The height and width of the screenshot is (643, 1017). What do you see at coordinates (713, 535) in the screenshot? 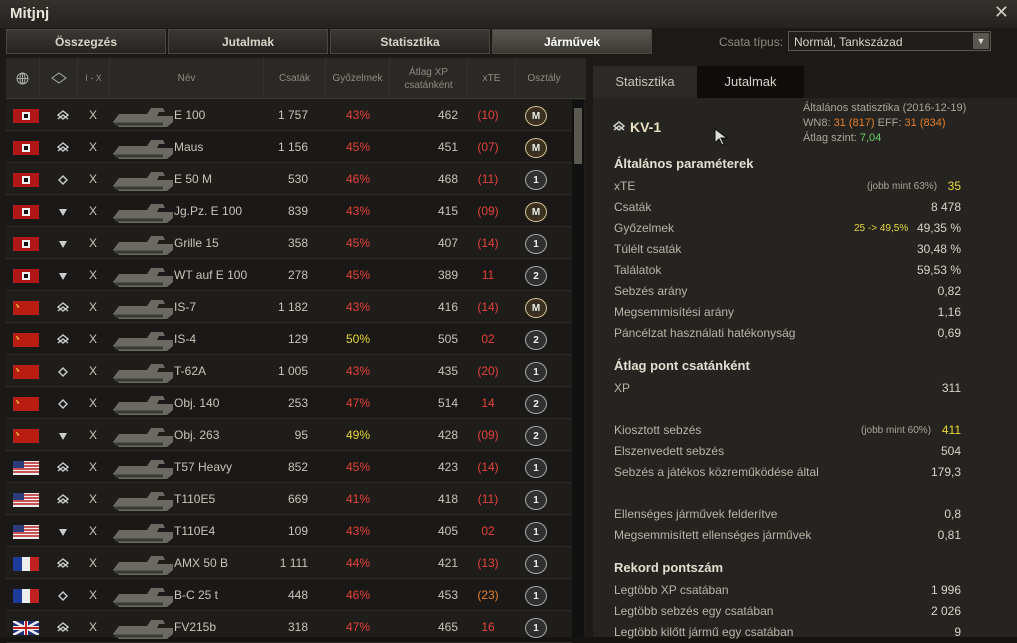
I see `killed-label: Megsemmisített ellenséges járművek` at bounding box center [713, 535].